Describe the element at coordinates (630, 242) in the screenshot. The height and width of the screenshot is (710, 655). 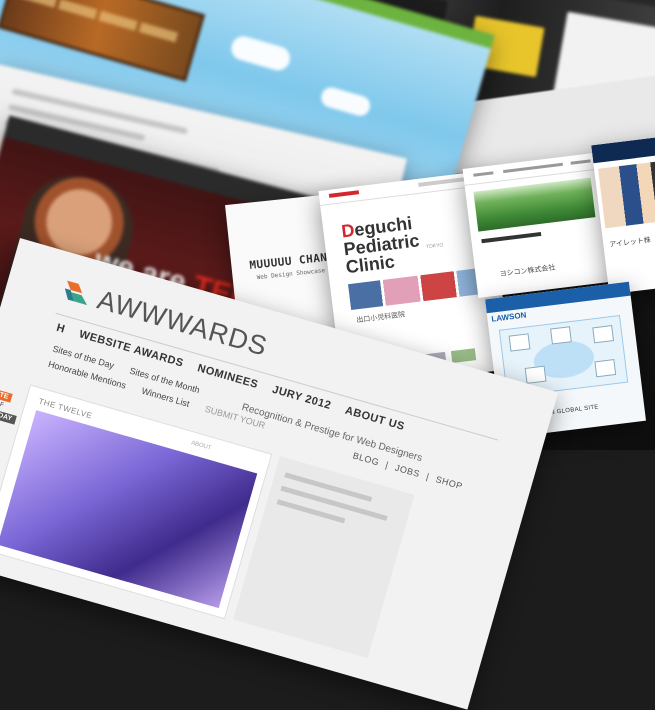
I see `site-name-jp: アイレット株` at that location.